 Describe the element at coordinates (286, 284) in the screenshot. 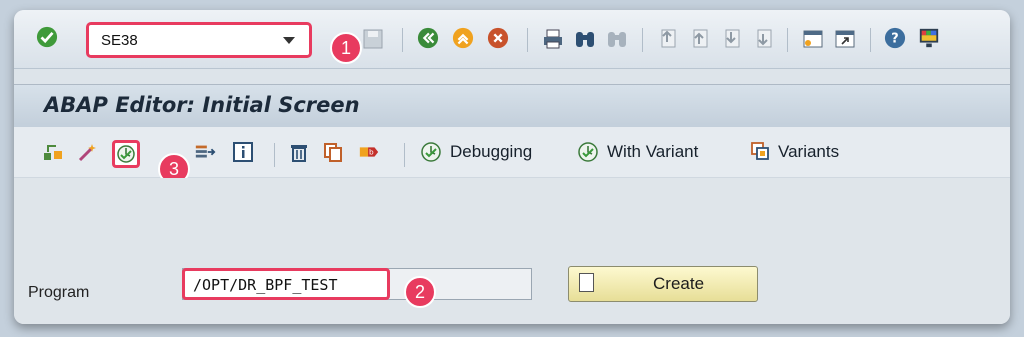

I see `program-input: /OPT/DR_BPF_TEST` at that location.